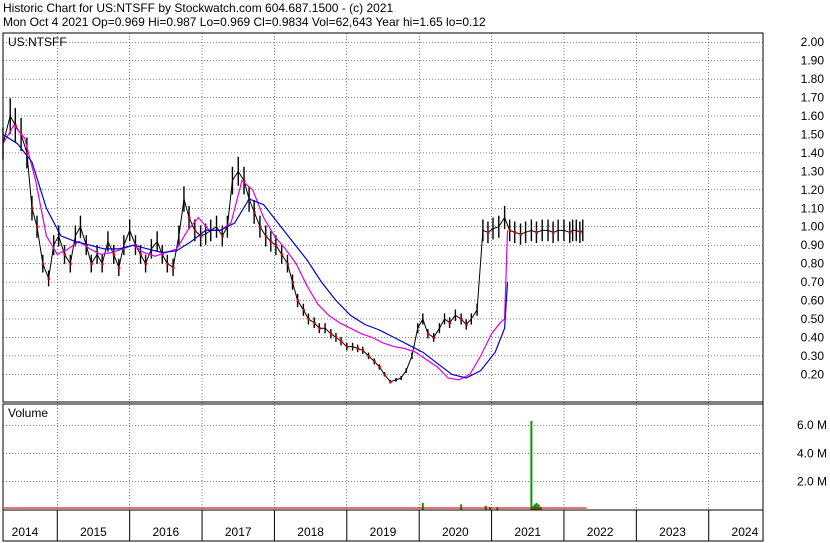 The image size is (830, 543). I want to click on price-tick-label: 0.40, so click(813, 337).